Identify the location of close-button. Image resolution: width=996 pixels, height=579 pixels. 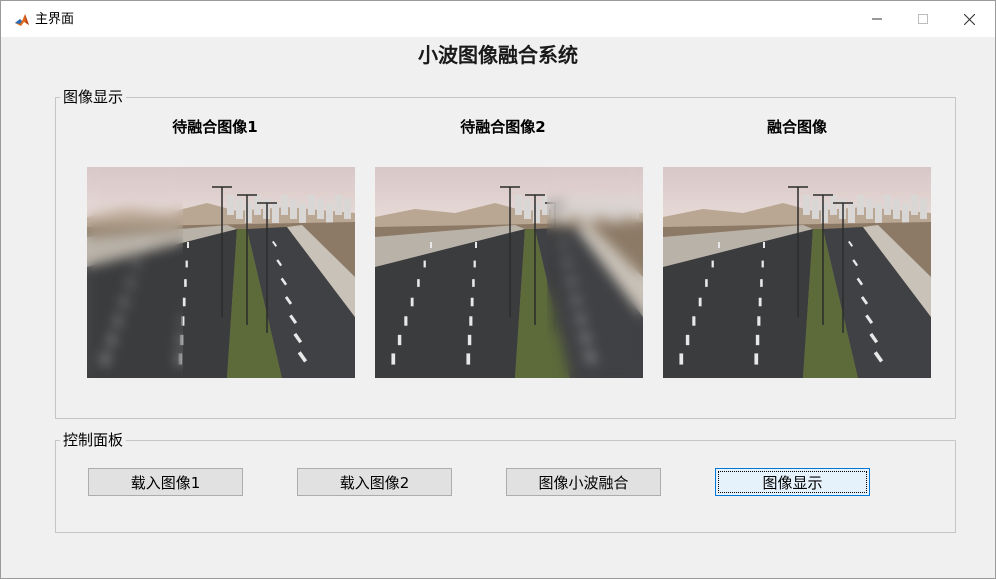
(969, 19).